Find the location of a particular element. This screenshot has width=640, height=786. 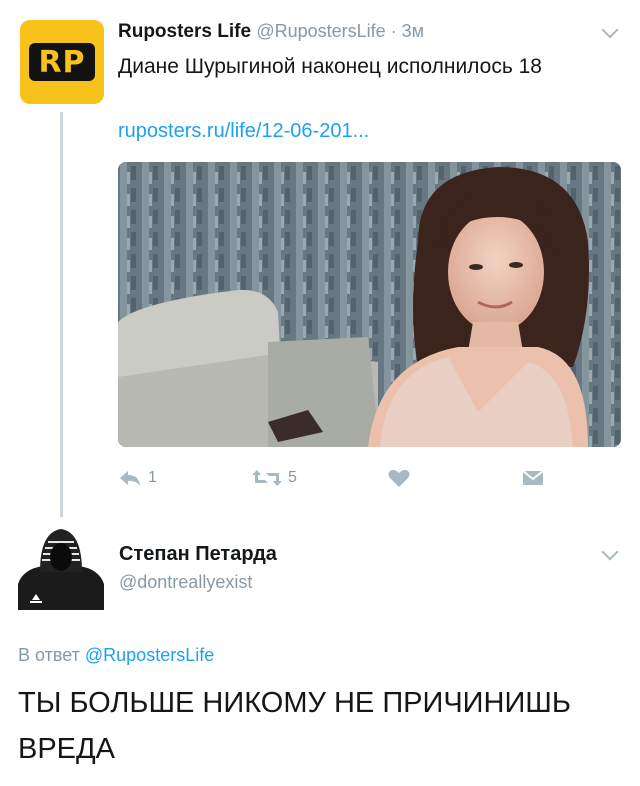

reply-count: 1 is located at coordinates (152, 477).